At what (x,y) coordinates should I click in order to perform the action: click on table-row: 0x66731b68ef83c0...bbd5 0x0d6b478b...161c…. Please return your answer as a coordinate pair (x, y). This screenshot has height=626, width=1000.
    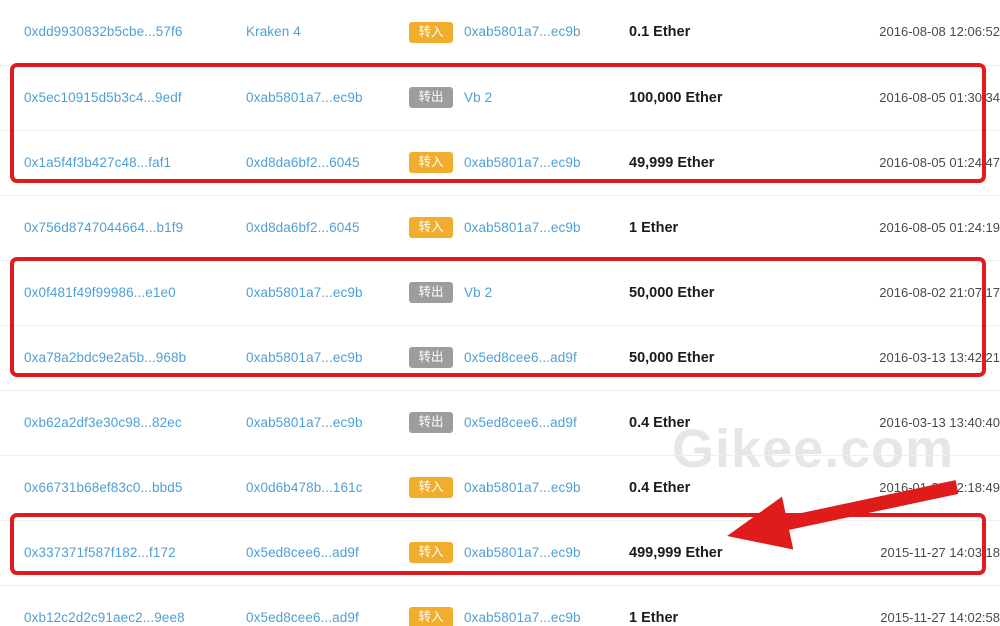
    Looking at the image, I should click on (500, 488).